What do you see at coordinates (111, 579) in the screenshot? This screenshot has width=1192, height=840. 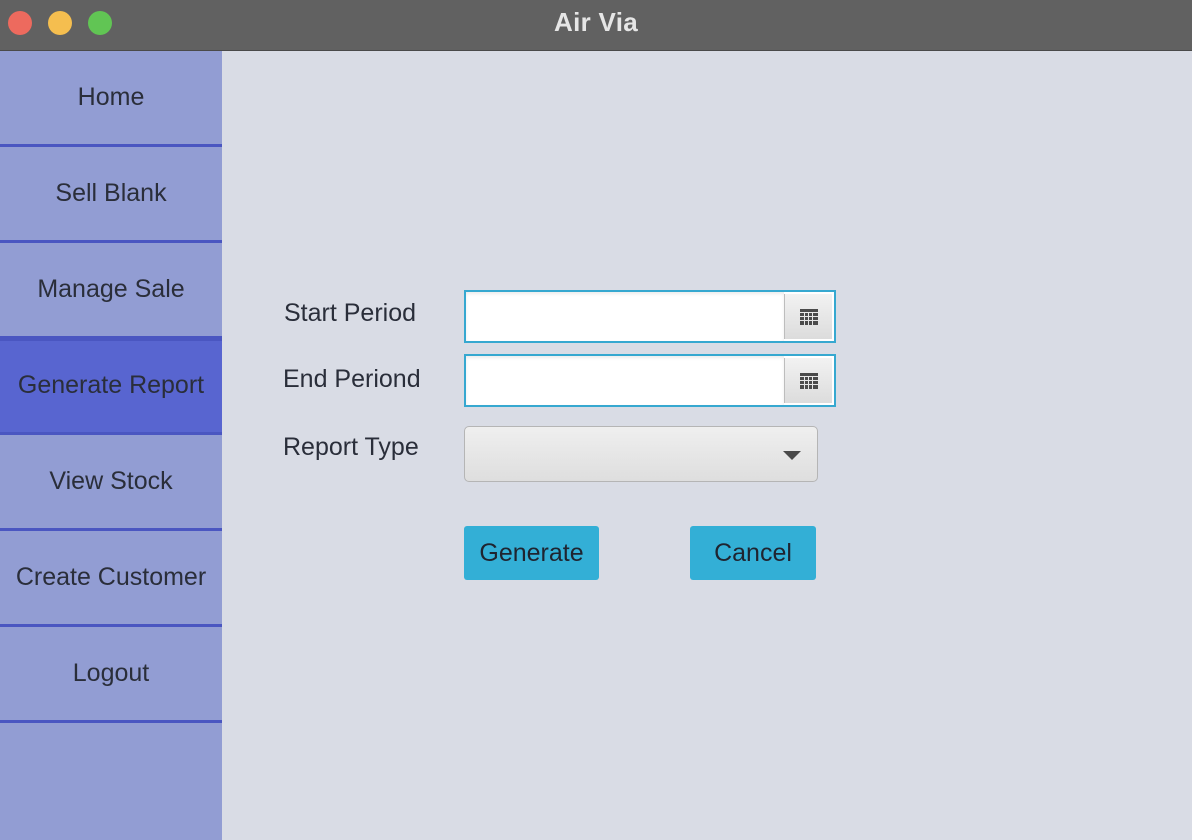 I see `sidebar-item-create-customer: Create Customer` at bounding box center [111, 579].